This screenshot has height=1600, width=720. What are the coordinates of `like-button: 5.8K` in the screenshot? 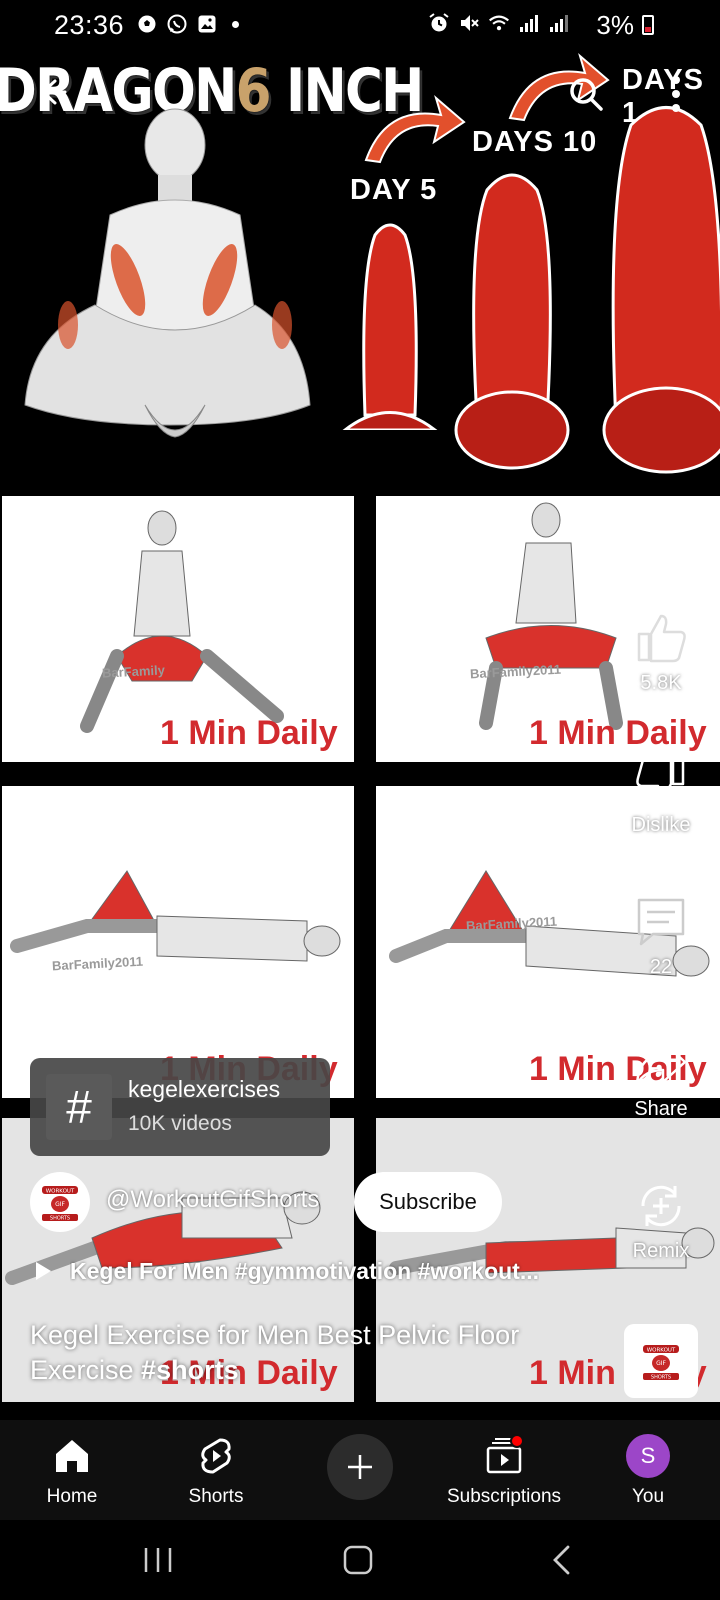 It's located at (661, 651).